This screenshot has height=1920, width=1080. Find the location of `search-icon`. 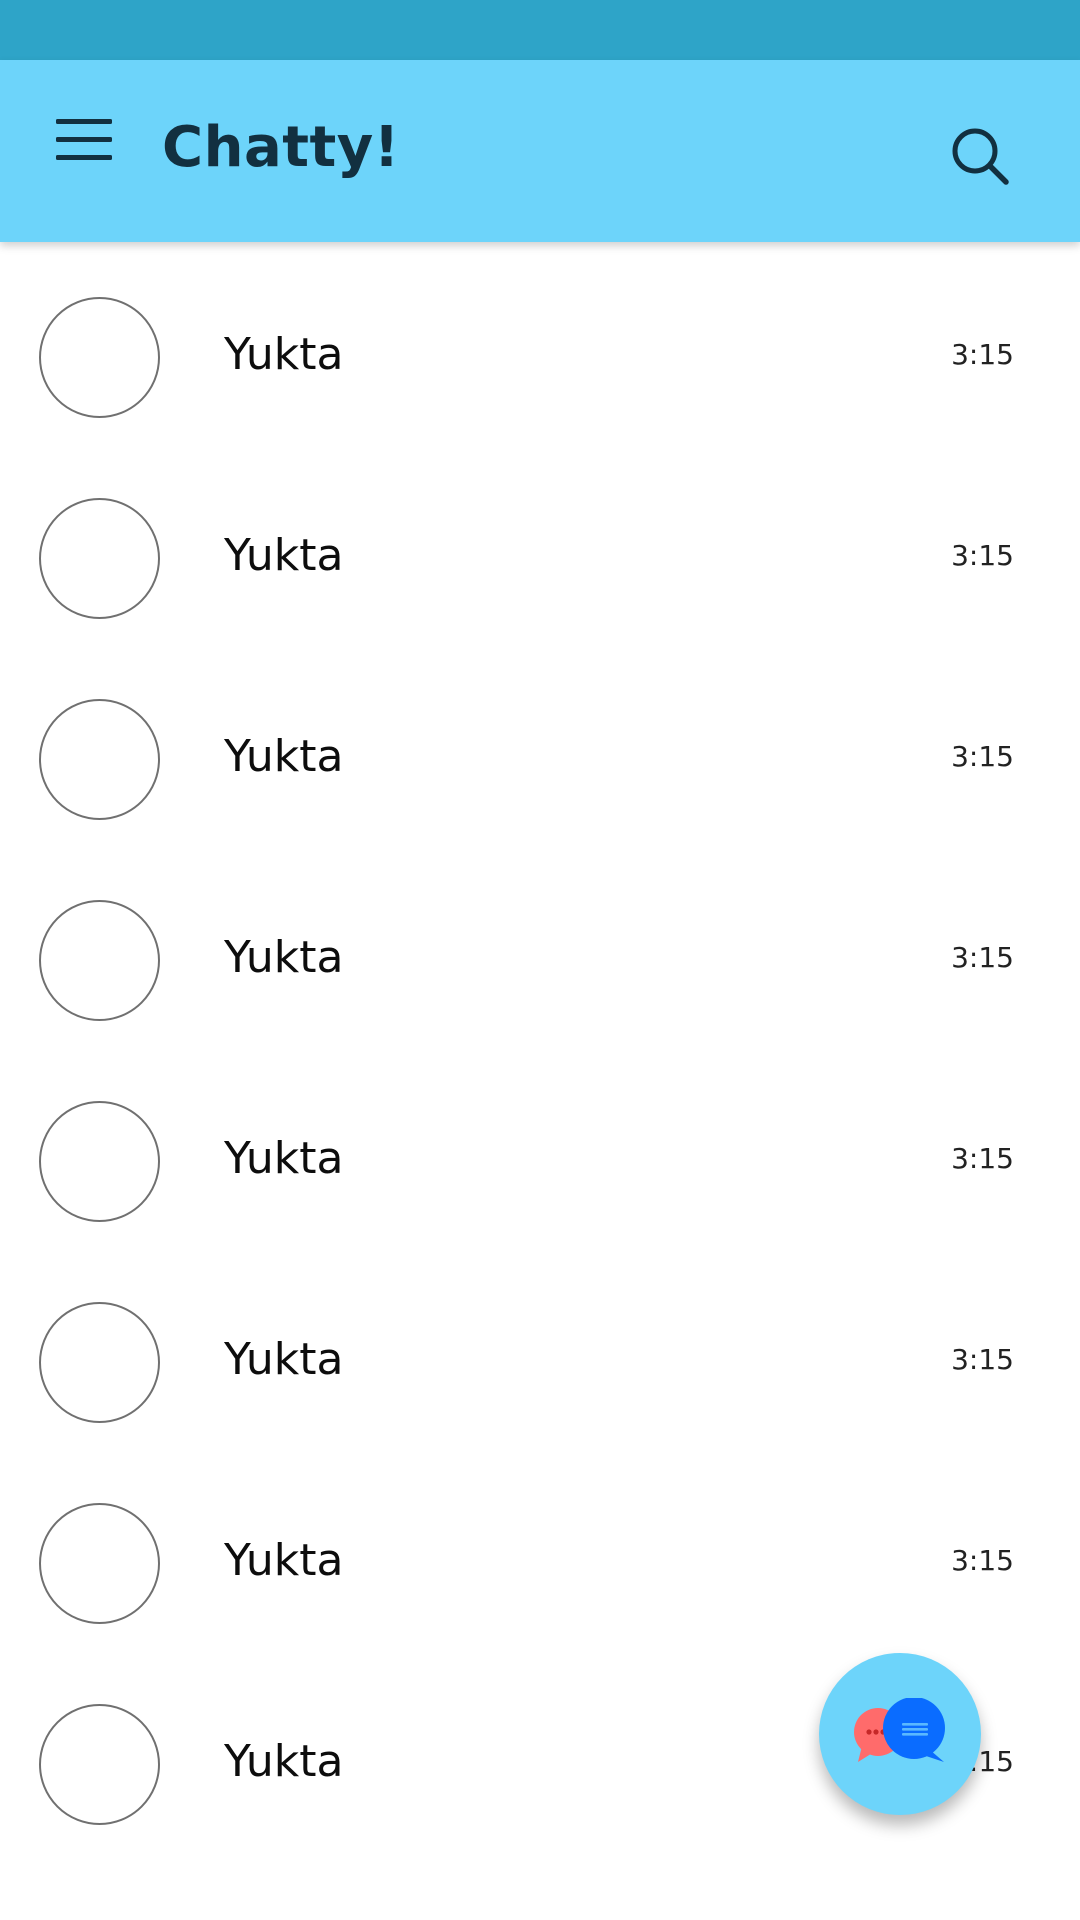

search-icon is located at coordinates (980, 156).